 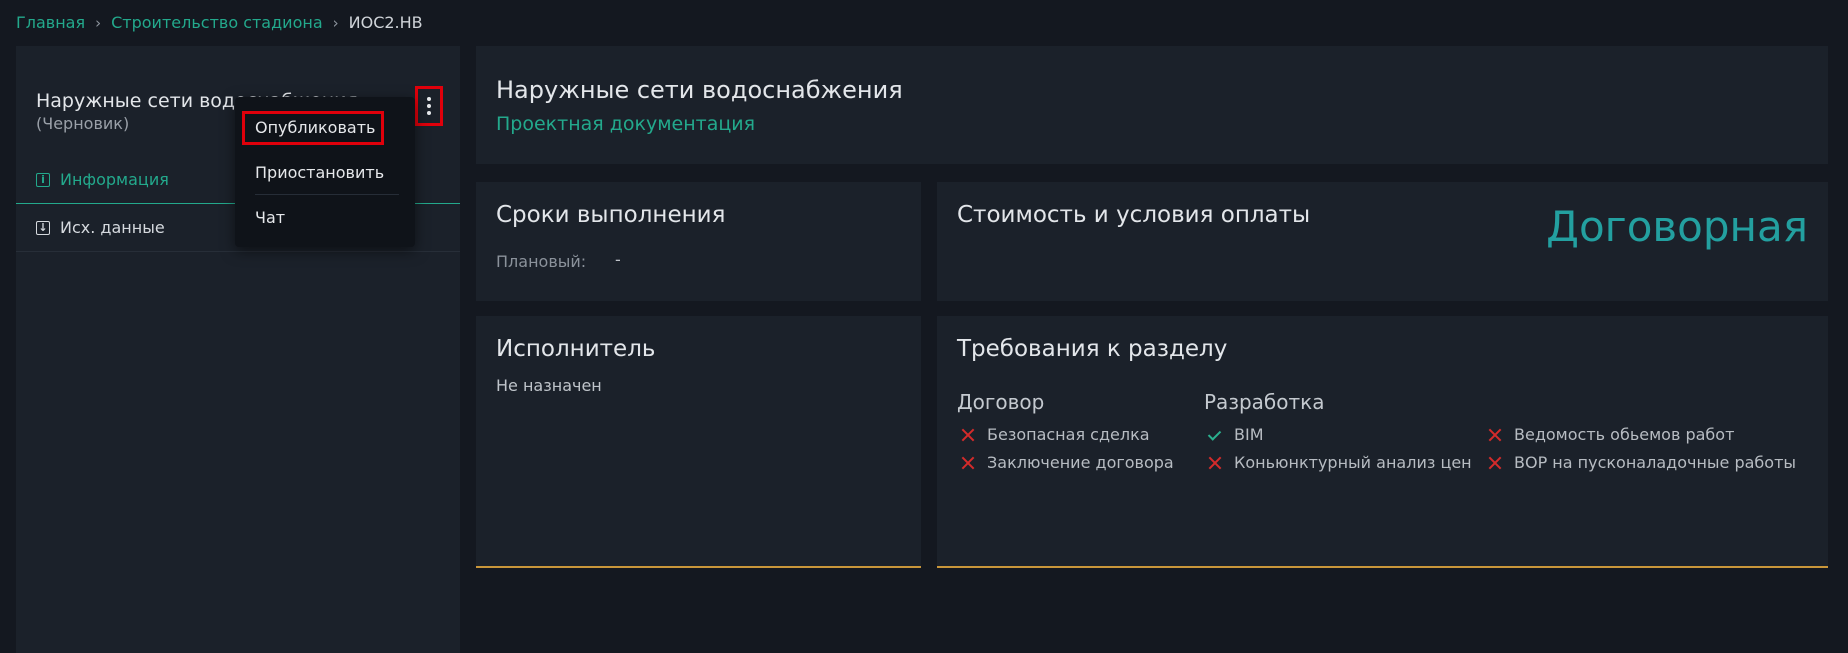 What do you see at coordinates (1677, 226) in the screenshot?
I see `price-value: Договорная` at bounding box center [1677, 226].